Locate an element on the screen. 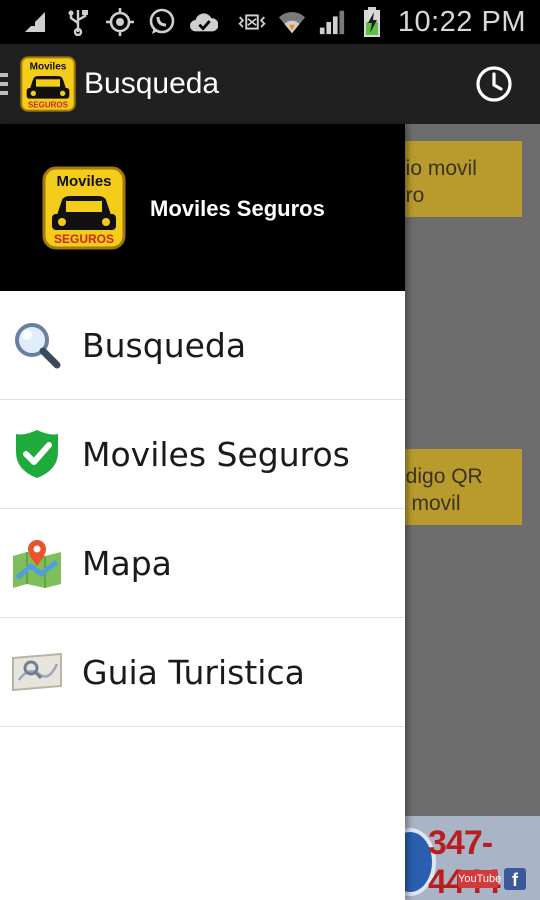 This screenshot has width=540, height=900. tourist-map-icon is located at coordinates (37, 672).